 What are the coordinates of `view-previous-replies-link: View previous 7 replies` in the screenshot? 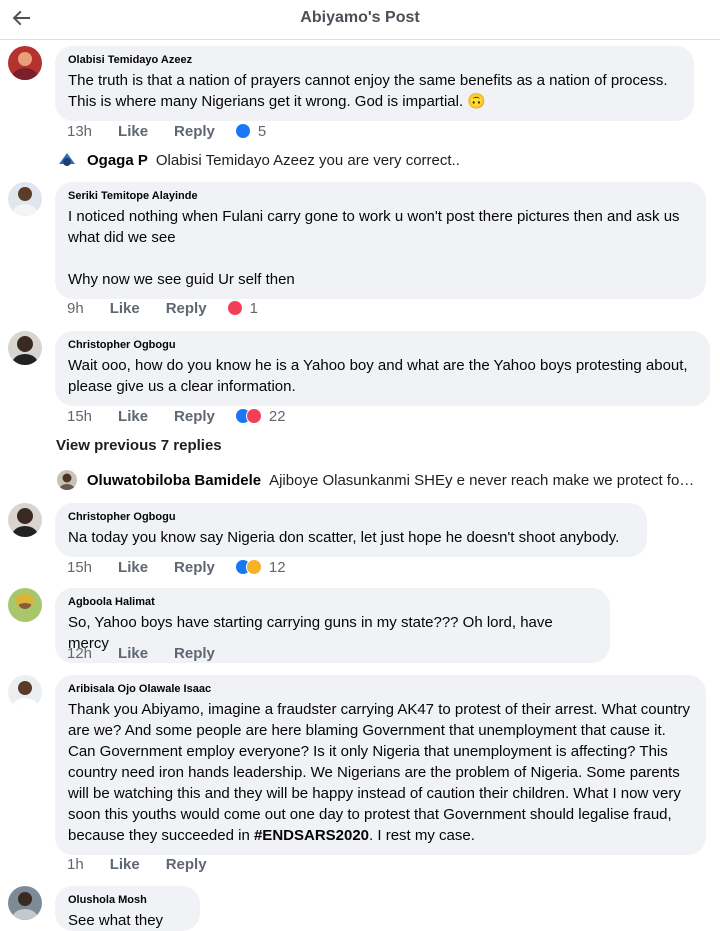 It's located at (139, 445).